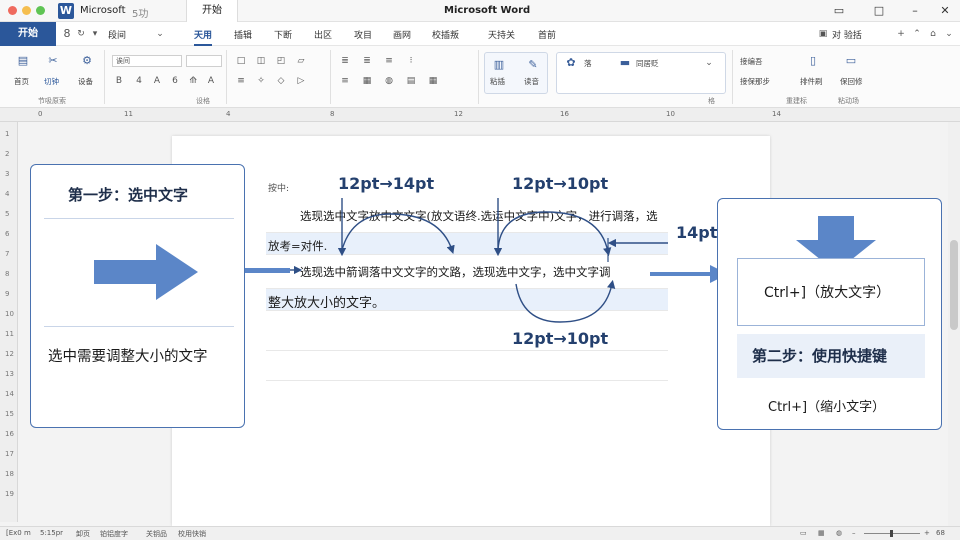  What do you see at coordinates (156, 534) in the screenshot?
I see `status-language: 关钥品` at bounding box center [156, 534].